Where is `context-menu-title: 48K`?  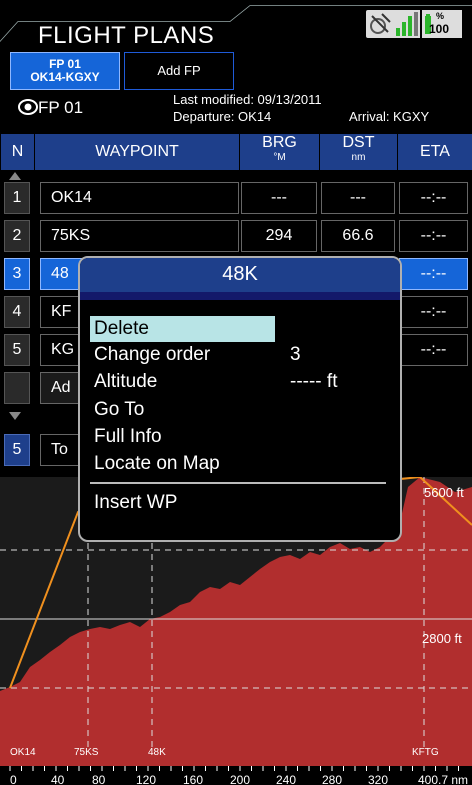 context-menu-title: 48K is located at coordinates (240, 275).